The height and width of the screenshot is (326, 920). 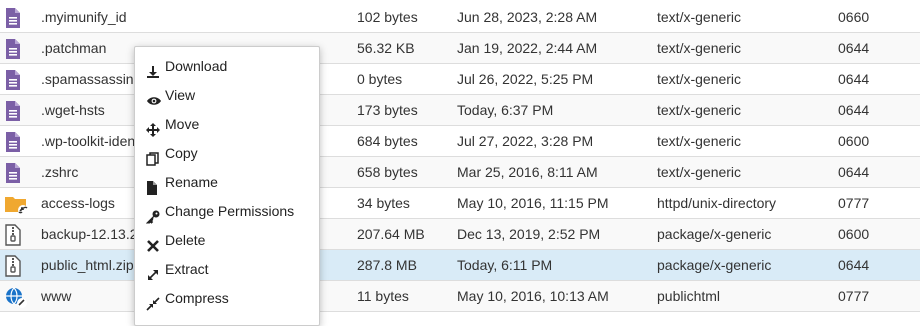 What do you see at coordinates (525, 79) in the screenshot?
I see `file-modified: Jul 26, 2022, 5:25 PM` at bounding box center [525, 79].